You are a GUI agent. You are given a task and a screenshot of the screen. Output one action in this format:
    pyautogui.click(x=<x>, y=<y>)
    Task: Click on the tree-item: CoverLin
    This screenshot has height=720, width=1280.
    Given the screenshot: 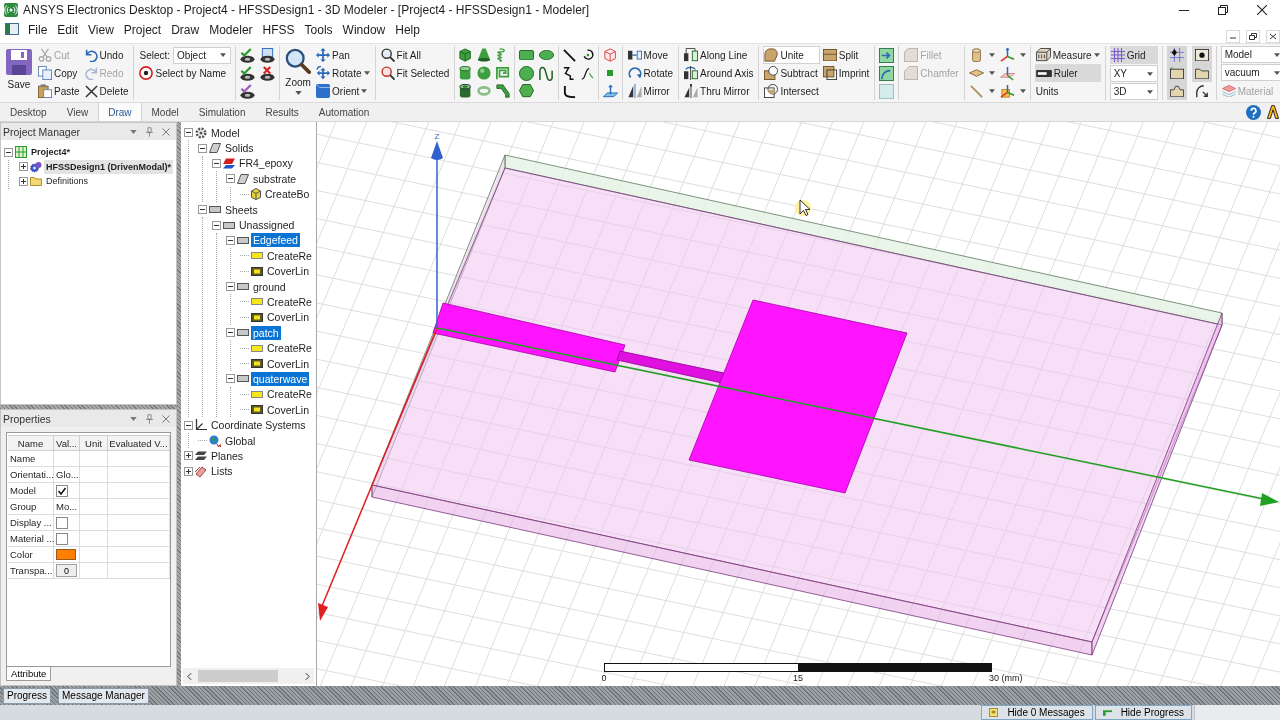 What is the action you would take?
    pyautogui.click(x=288, y=409)
    